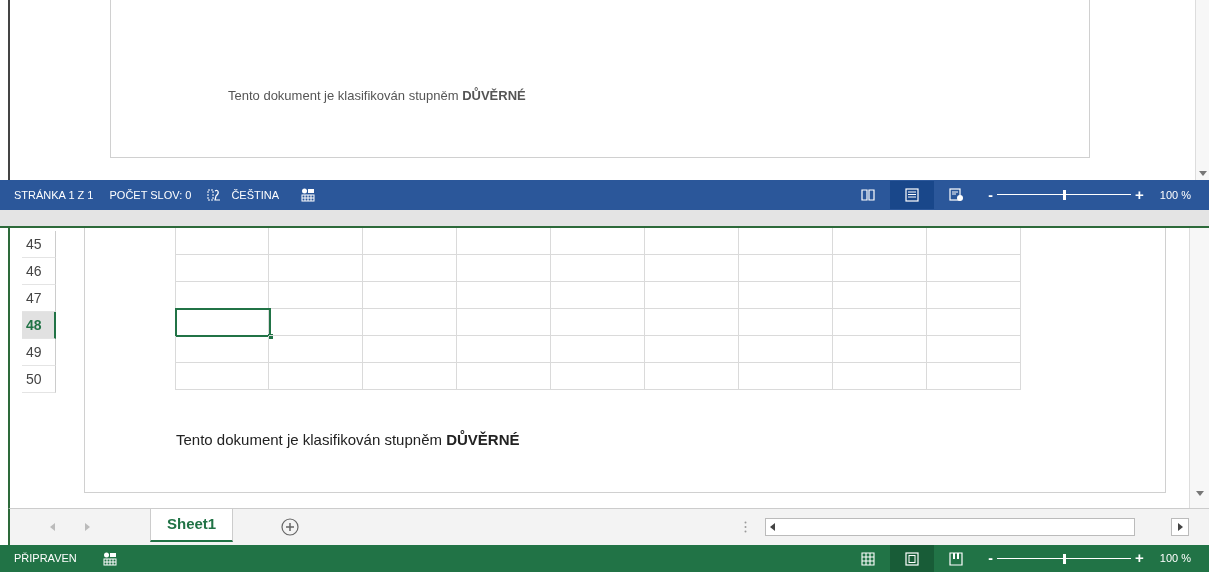 Image resolution: width=1209 pixels, height=572 pixels. Describe the element at coordinates (950, 527) in the screenshot. I see `horizontal-scrollbar` at that location.